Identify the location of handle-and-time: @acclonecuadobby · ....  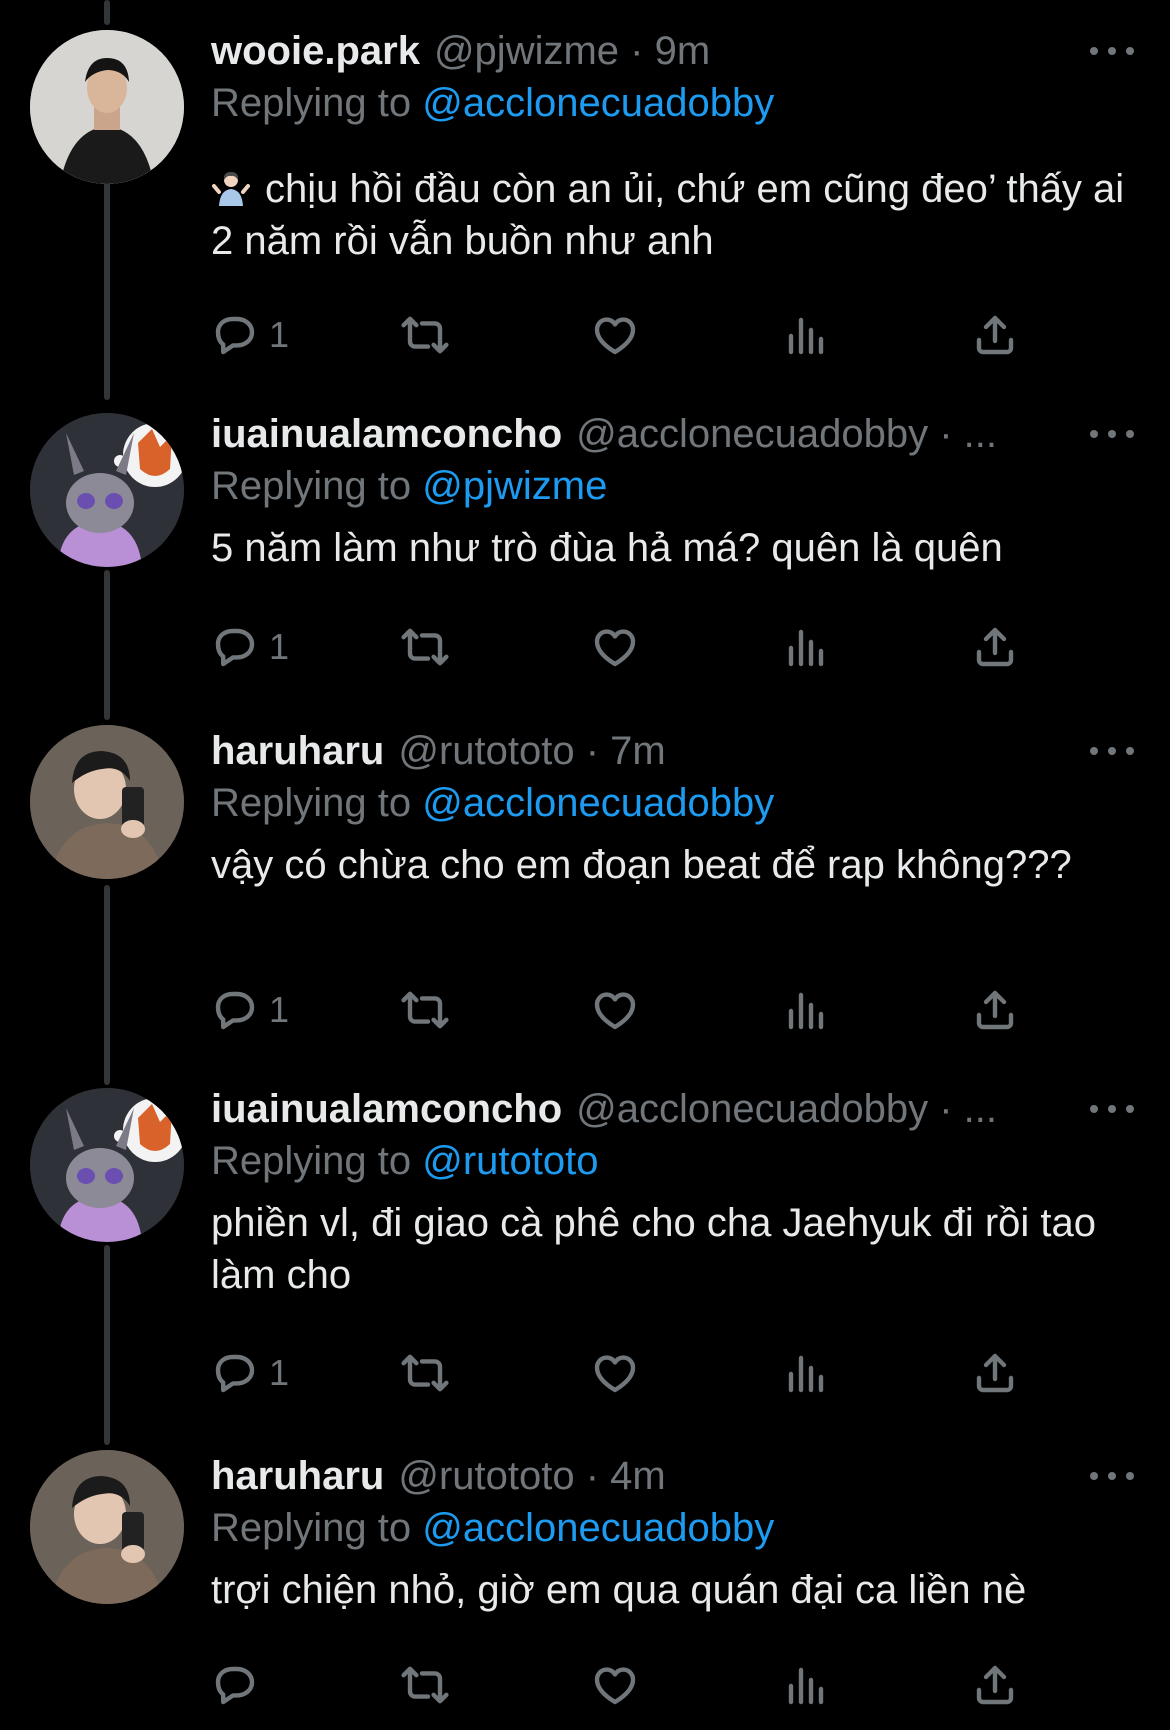
(787, 434).